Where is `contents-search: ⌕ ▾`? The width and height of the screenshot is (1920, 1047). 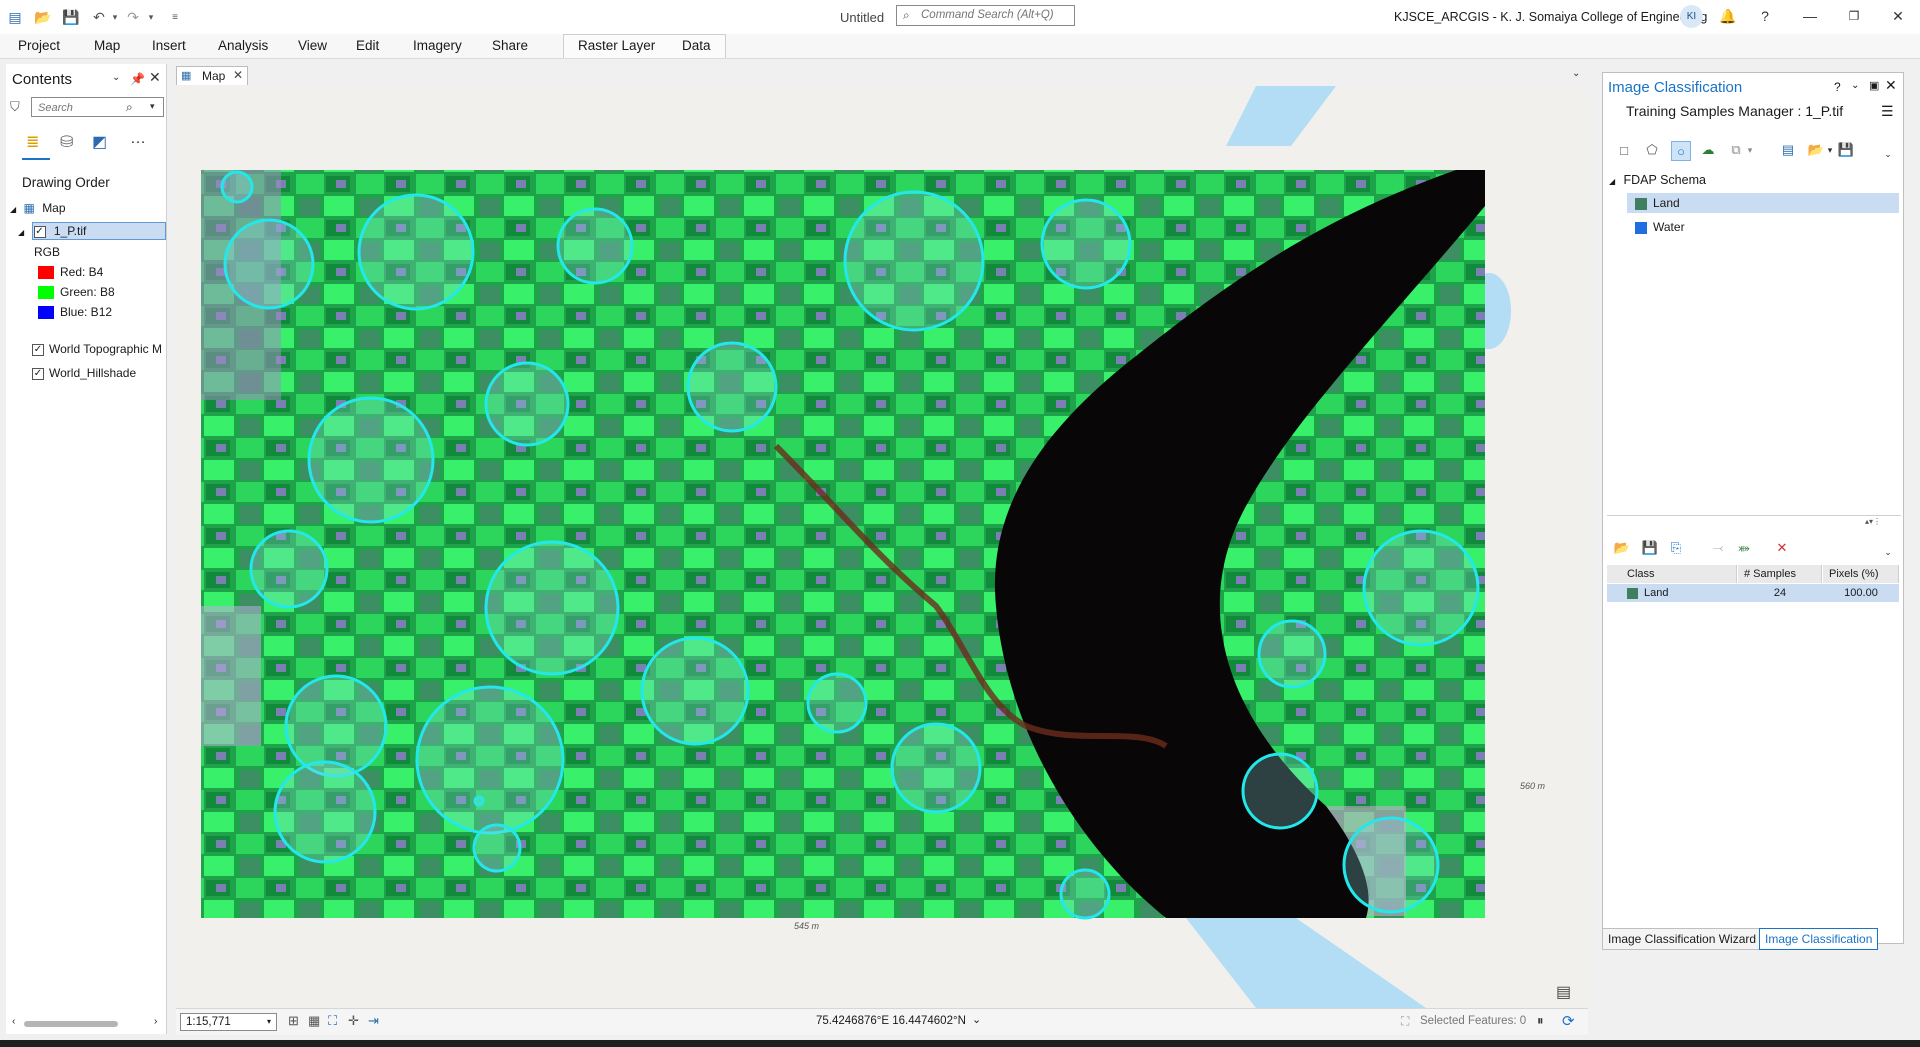 contents-search: ⌕ ▾ is located at coordinates (97, 107).